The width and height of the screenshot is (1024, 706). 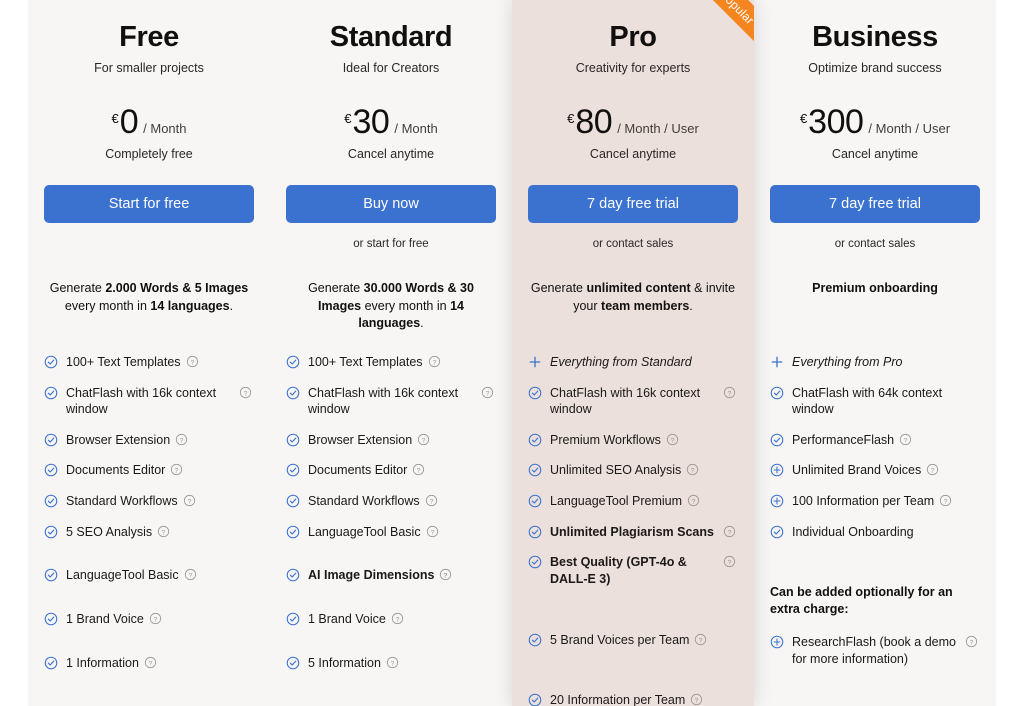 I want to click on cta-subtext: or start for free, so click(x=391, y=245).